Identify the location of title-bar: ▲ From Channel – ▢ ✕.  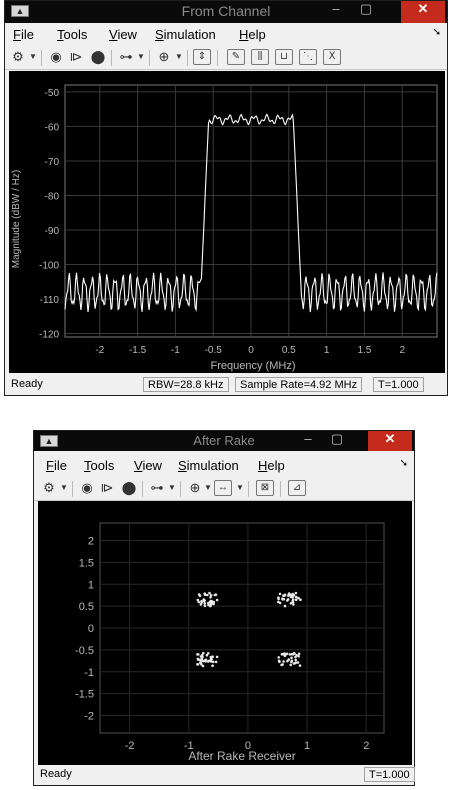
(226, 12).